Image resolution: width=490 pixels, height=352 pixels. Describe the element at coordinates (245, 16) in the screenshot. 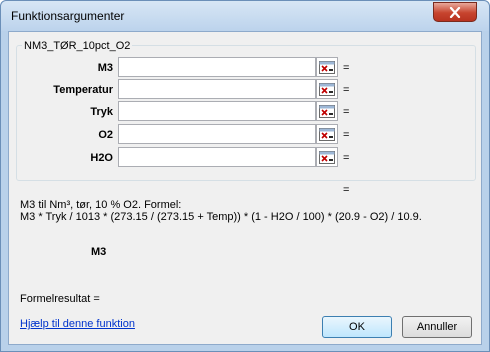

I see `title-bar: Funktionsargumenter` at that location.